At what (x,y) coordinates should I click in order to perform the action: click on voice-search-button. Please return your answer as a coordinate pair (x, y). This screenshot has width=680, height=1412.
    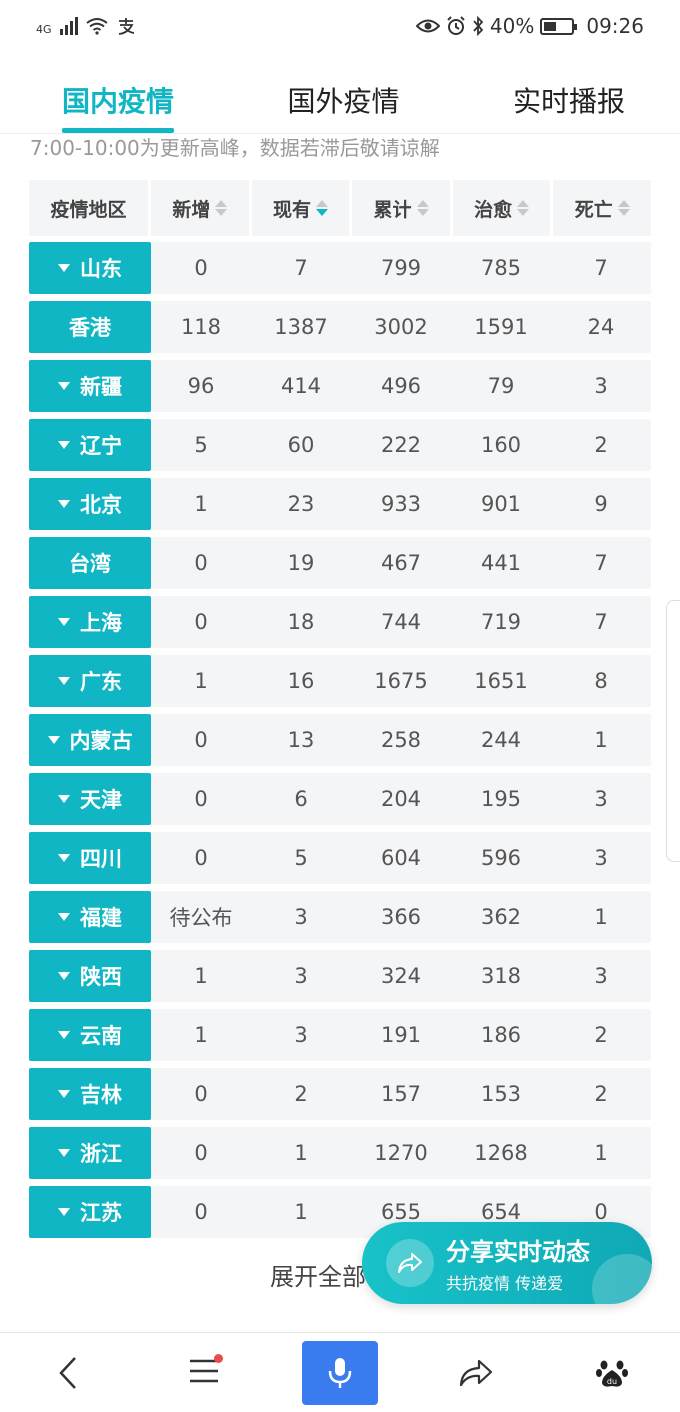
    Looking at the image, I should click on (340, 1372).